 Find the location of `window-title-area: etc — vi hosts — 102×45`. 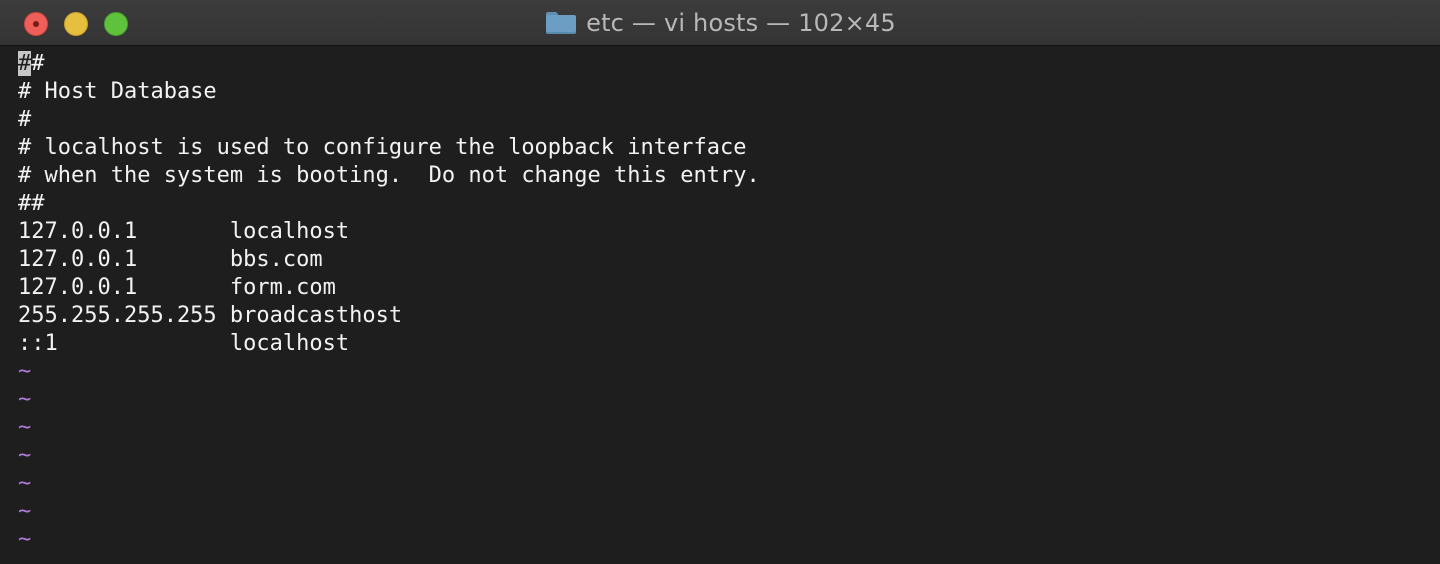

window-title-area: etc — vi hosts — 102×45 is located at coordinates (720, 23).